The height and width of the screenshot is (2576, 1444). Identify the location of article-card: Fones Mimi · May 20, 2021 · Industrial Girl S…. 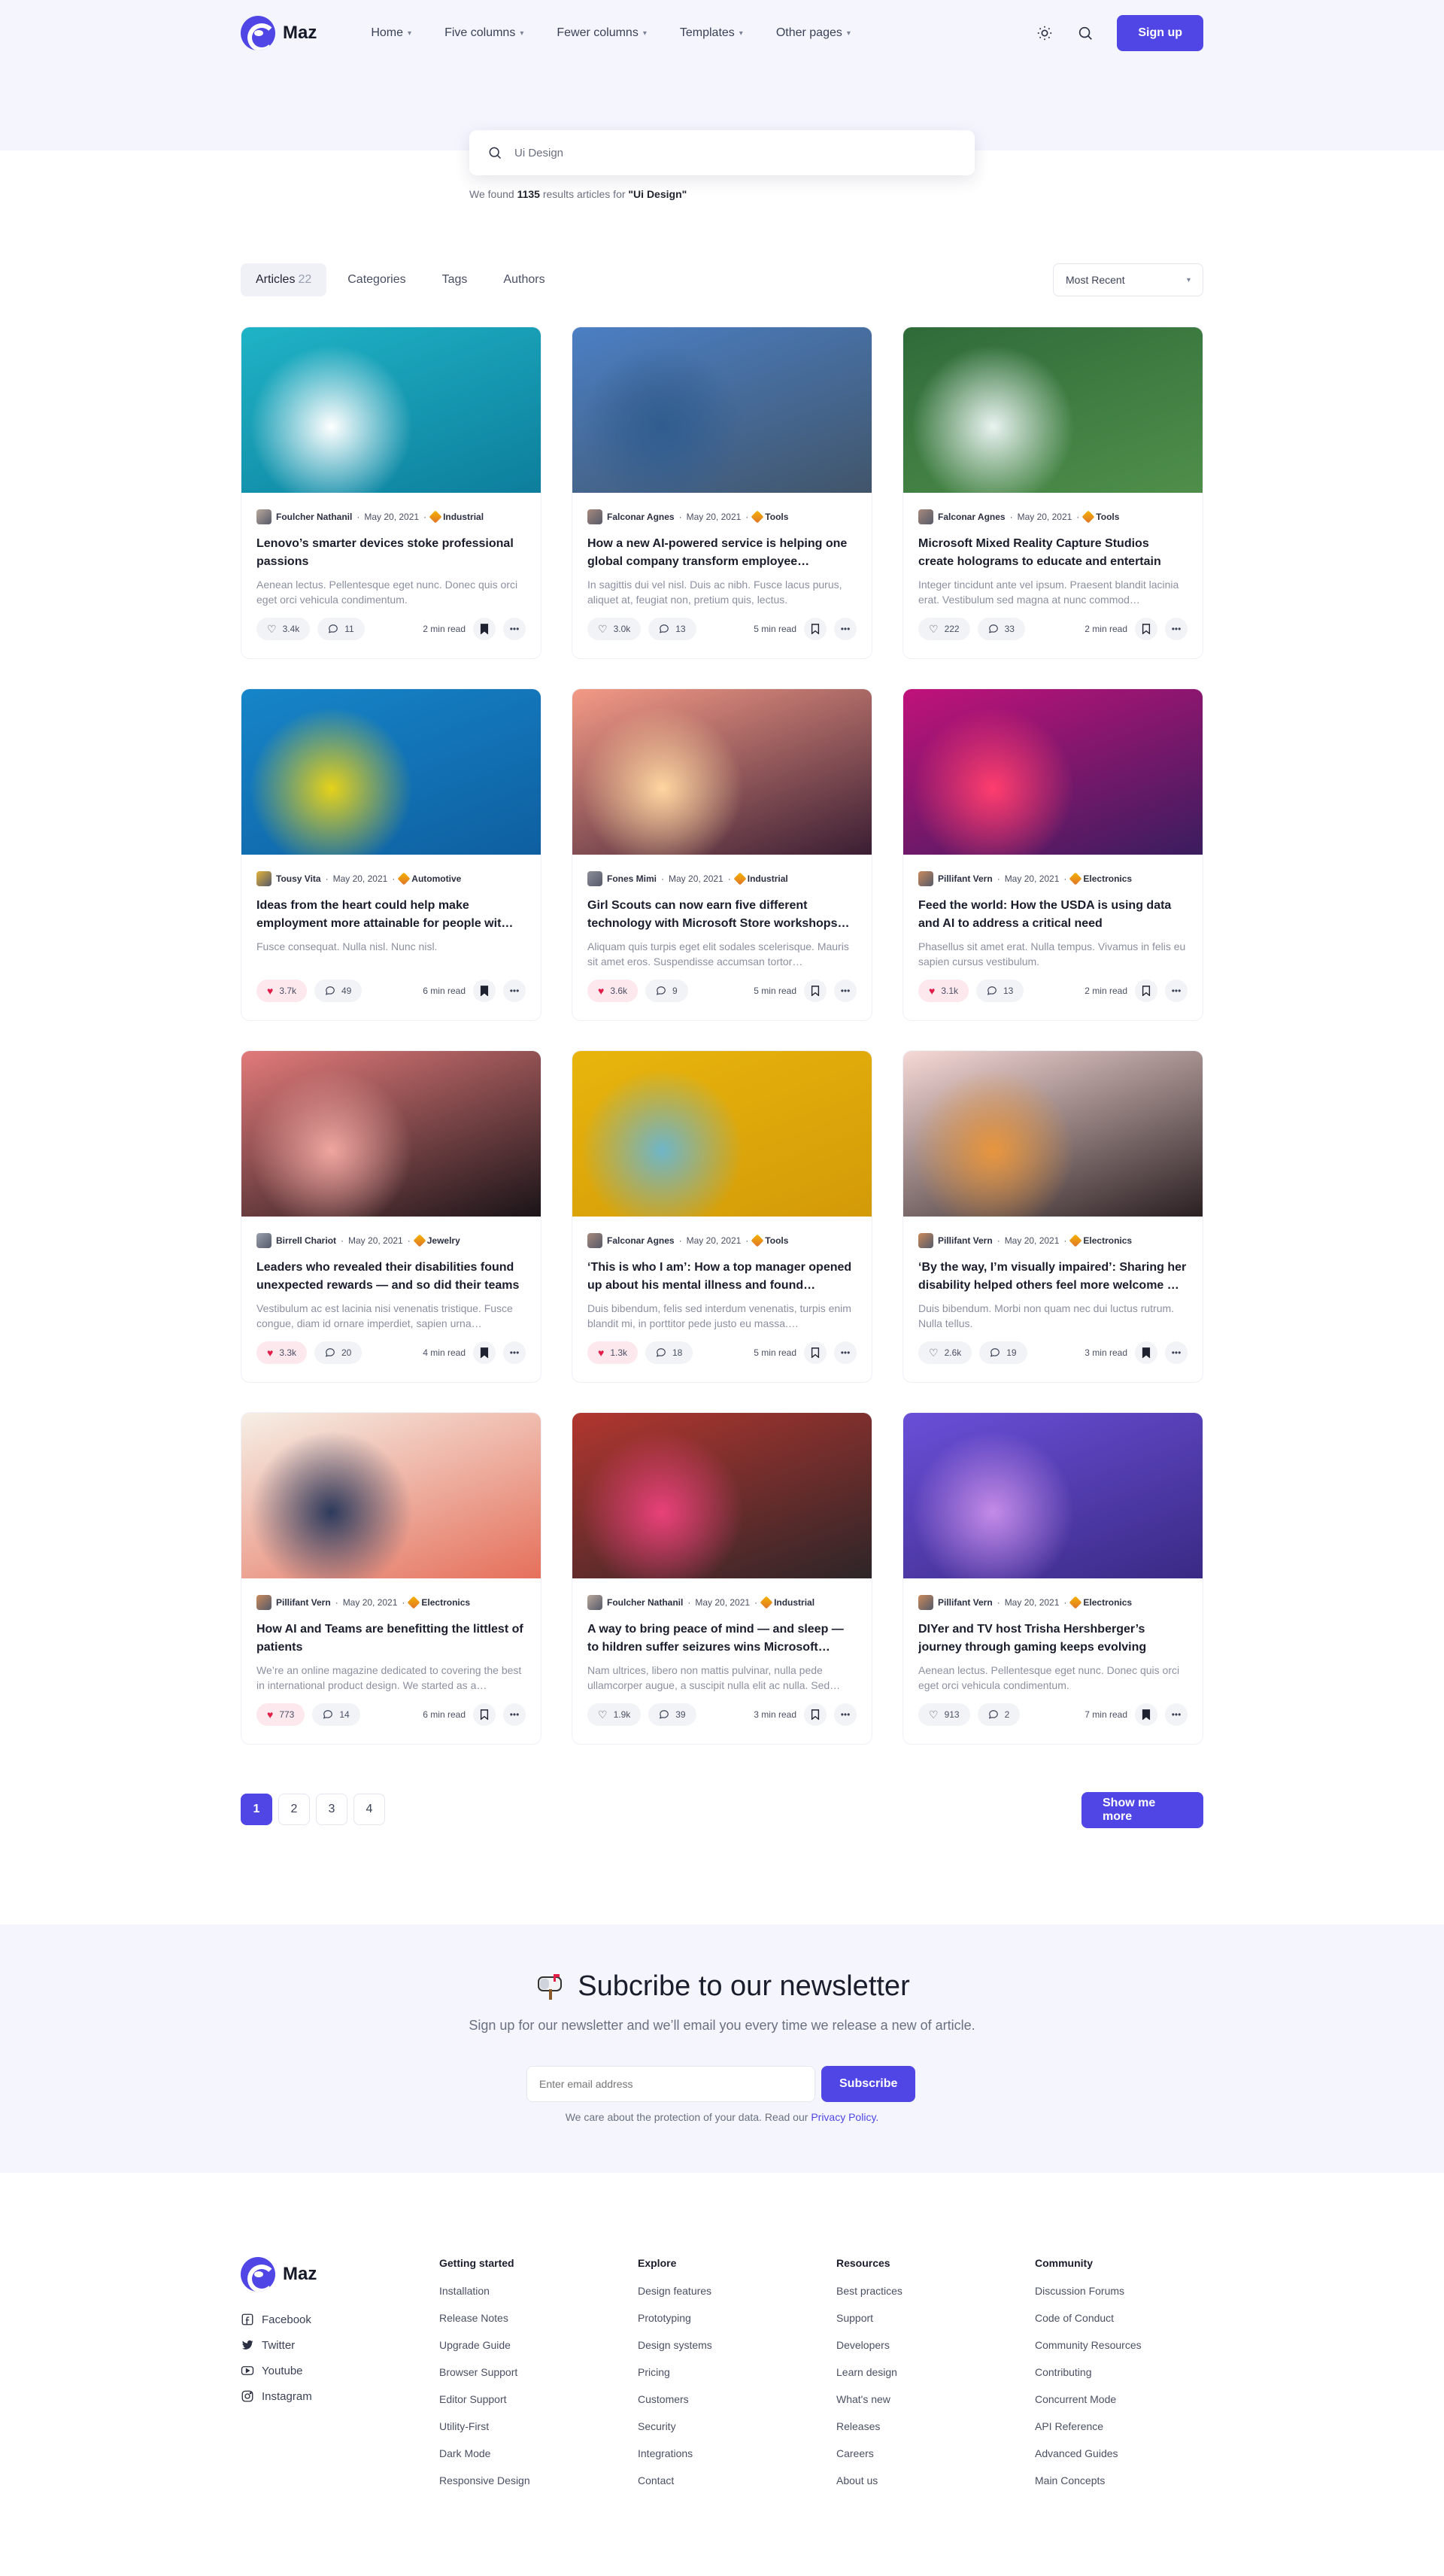
(722, 854).